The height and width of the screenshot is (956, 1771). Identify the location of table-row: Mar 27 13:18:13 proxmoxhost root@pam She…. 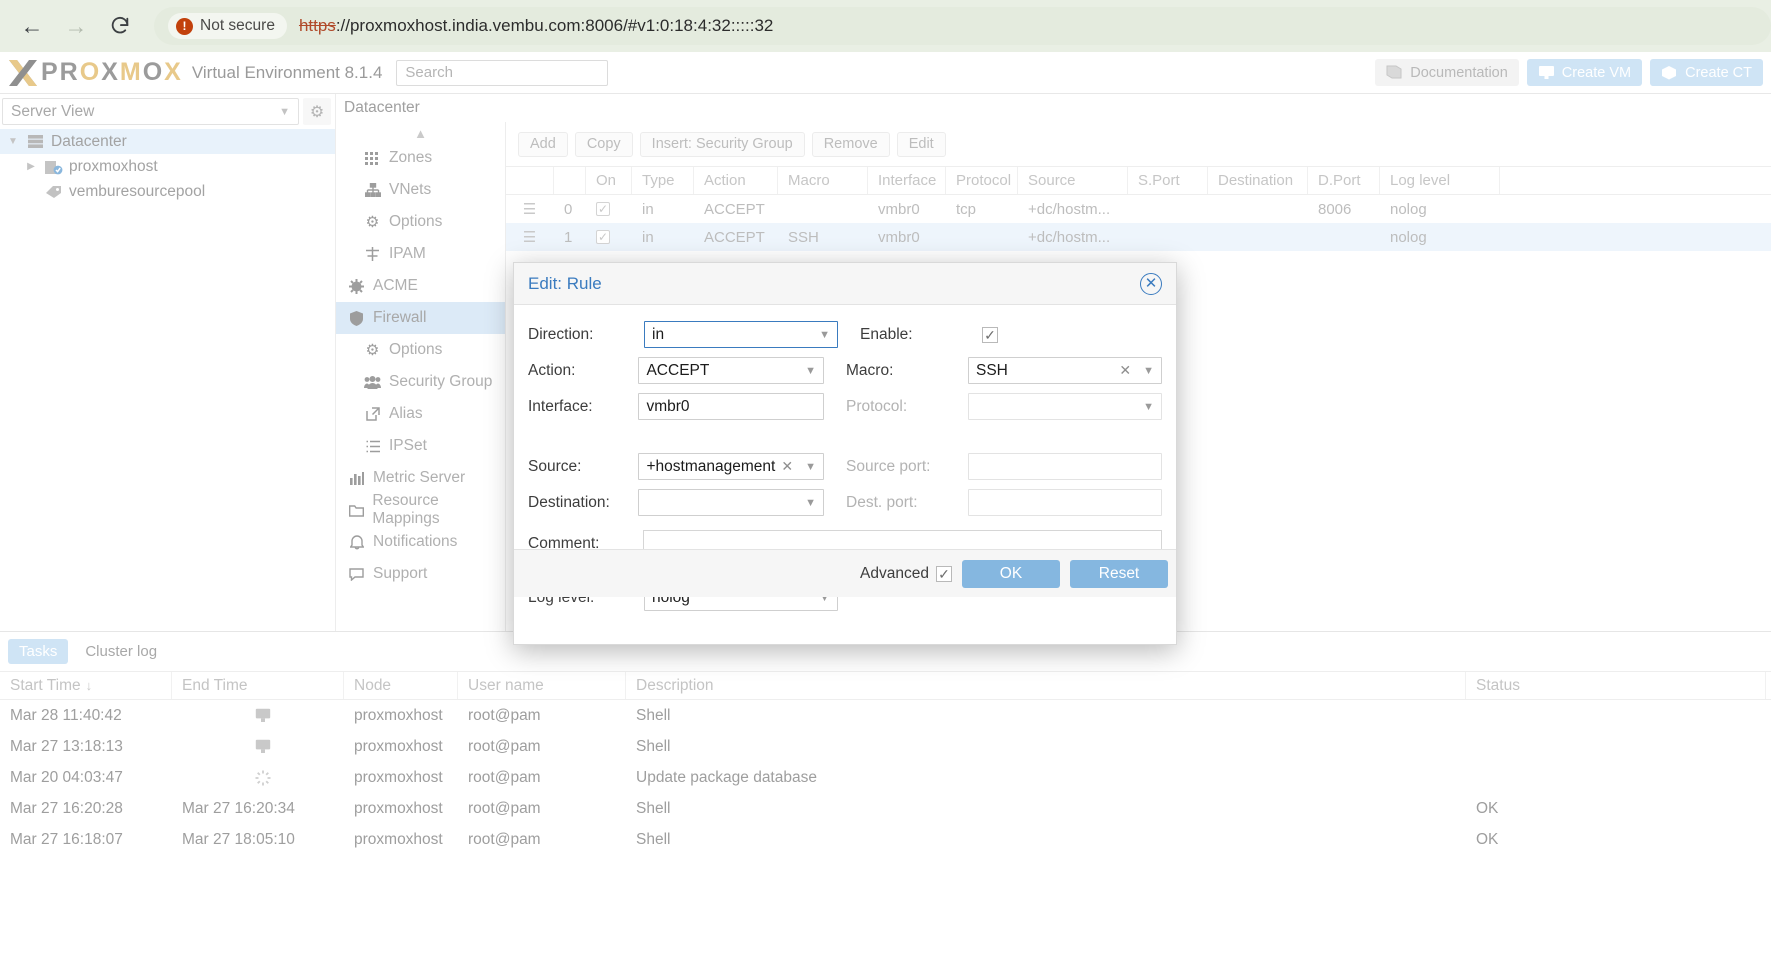
(885, 746).